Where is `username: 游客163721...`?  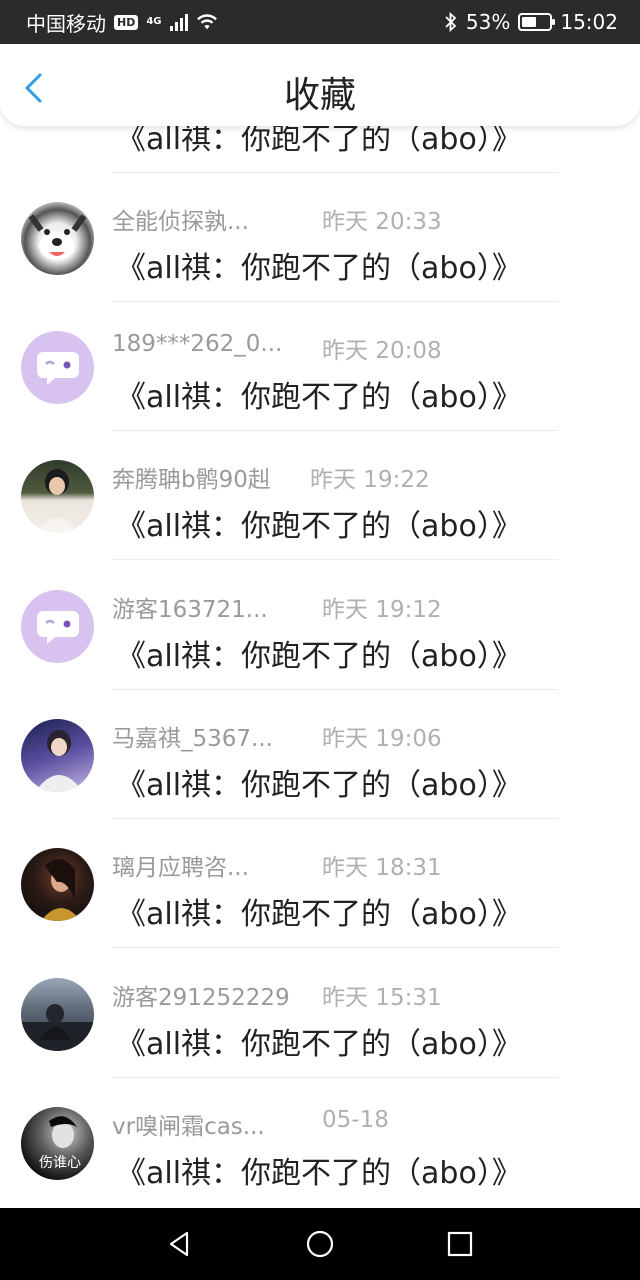 username: 游客163721... is located at coordinates (190, 610).